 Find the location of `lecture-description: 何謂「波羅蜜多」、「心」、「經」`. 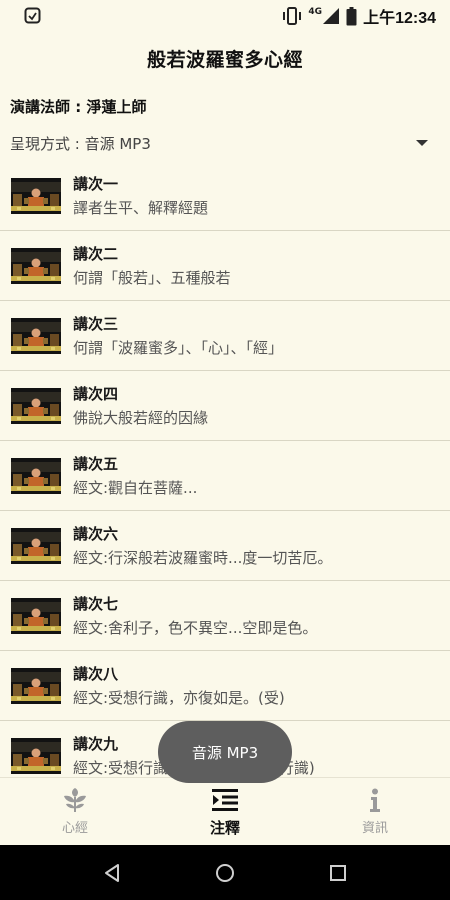

lecture-description: 何謂「波羅蜜多」、「心」、「經」 is located at coordinates (178, 348).